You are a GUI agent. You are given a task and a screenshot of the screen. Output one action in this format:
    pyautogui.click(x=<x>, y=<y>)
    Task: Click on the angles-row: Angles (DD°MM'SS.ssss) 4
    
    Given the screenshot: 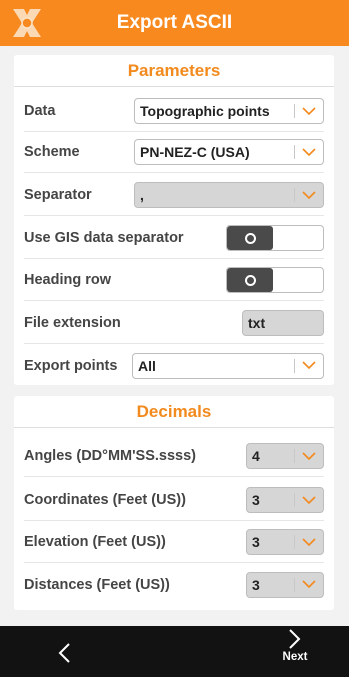 What is the action you would take?
    pyautogui.click(x=174, y=456)
    